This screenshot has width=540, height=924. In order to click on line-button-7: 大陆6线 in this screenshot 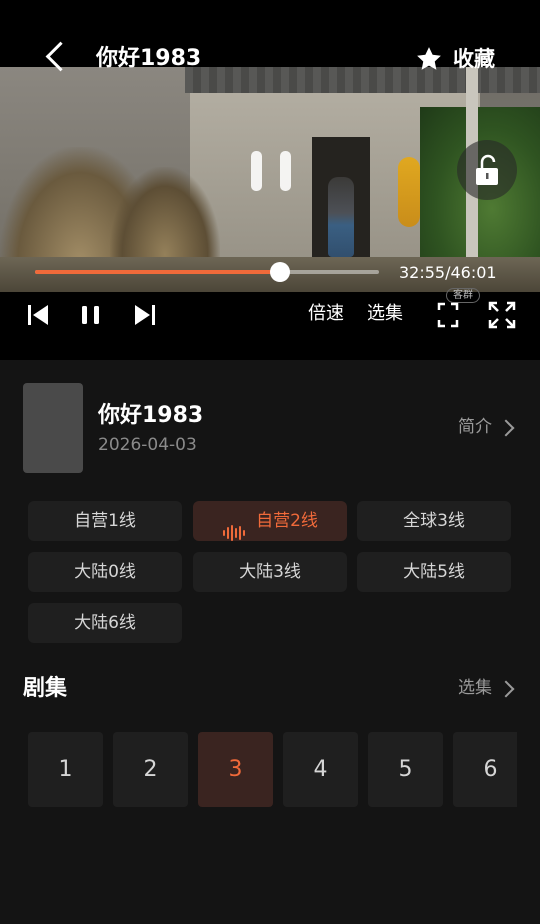, I will do `click(105, 623)`.